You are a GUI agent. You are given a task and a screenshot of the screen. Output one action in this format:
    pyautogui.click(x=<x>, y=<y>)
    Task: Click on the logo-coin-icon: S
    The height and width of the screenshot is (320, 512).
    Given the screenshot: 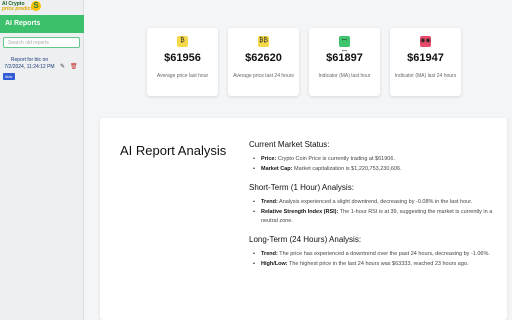 What is the action you would take?
    pyautogui.click(x=36, y=6)
    